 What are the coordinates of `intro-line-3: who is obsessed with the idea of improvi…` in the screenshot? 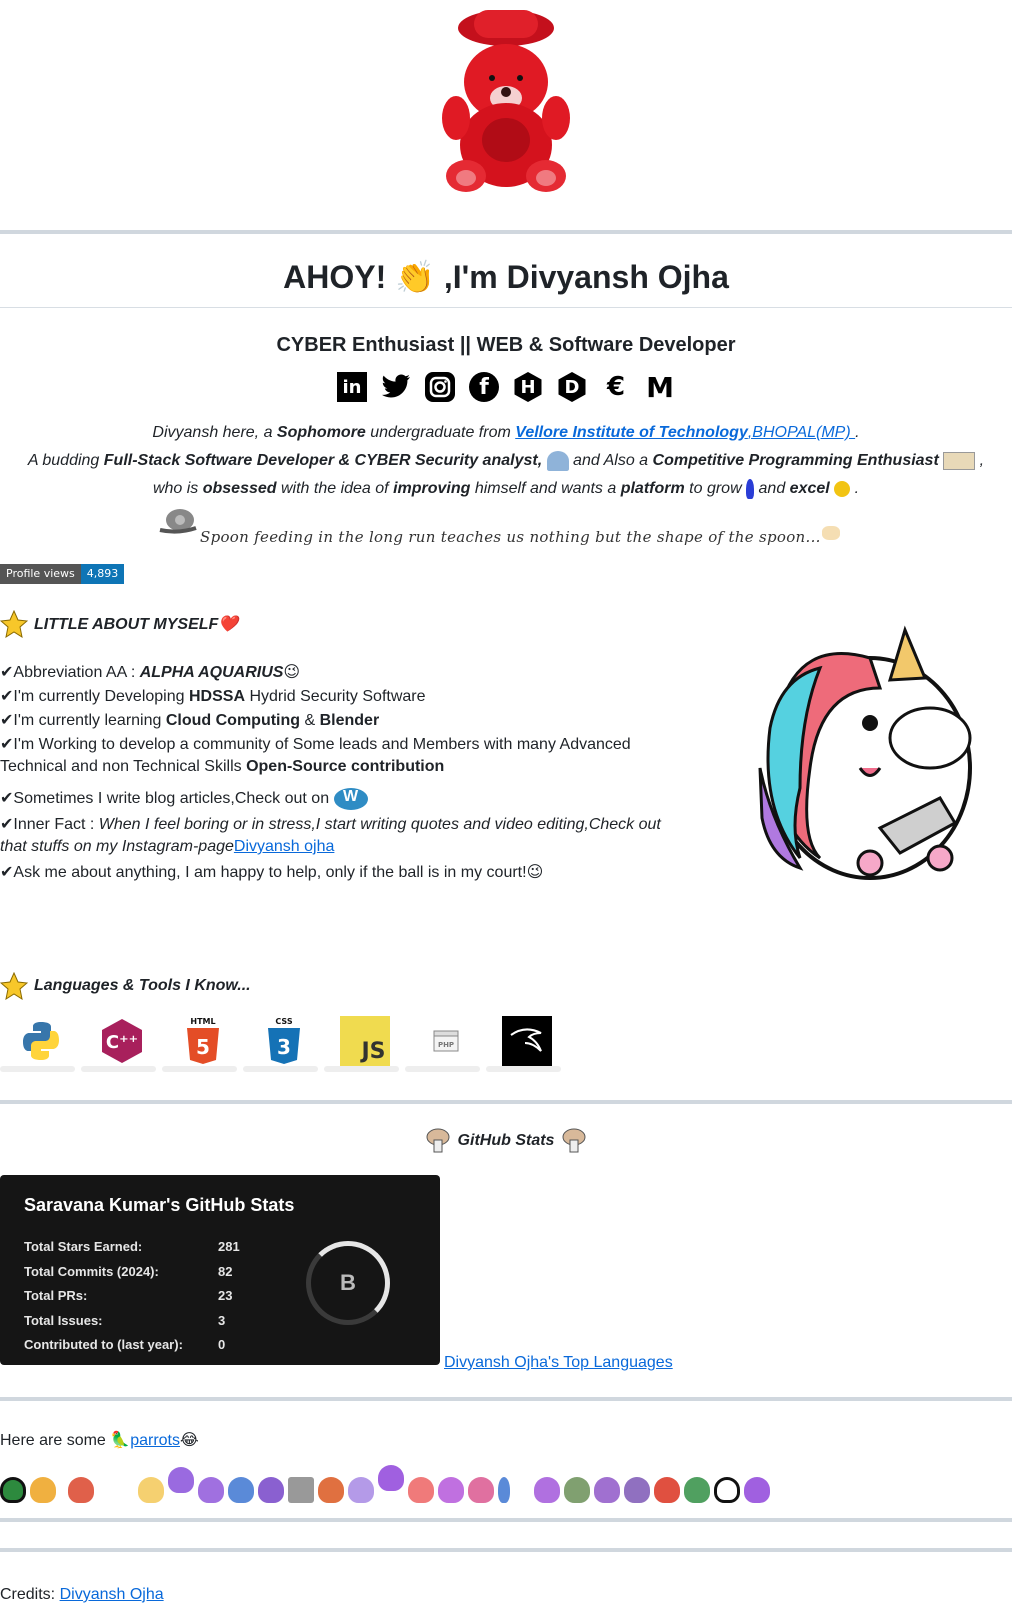 It's located at (506, 489).